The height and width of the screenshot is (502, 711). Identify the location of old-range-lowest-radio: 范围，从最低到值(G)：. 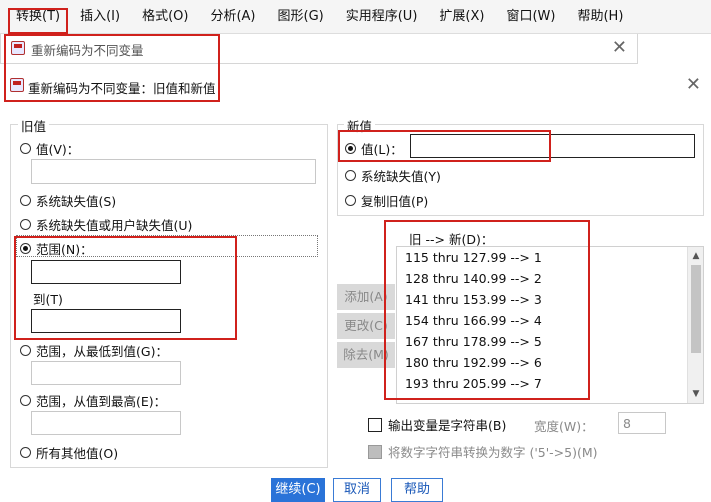
(94, 350).